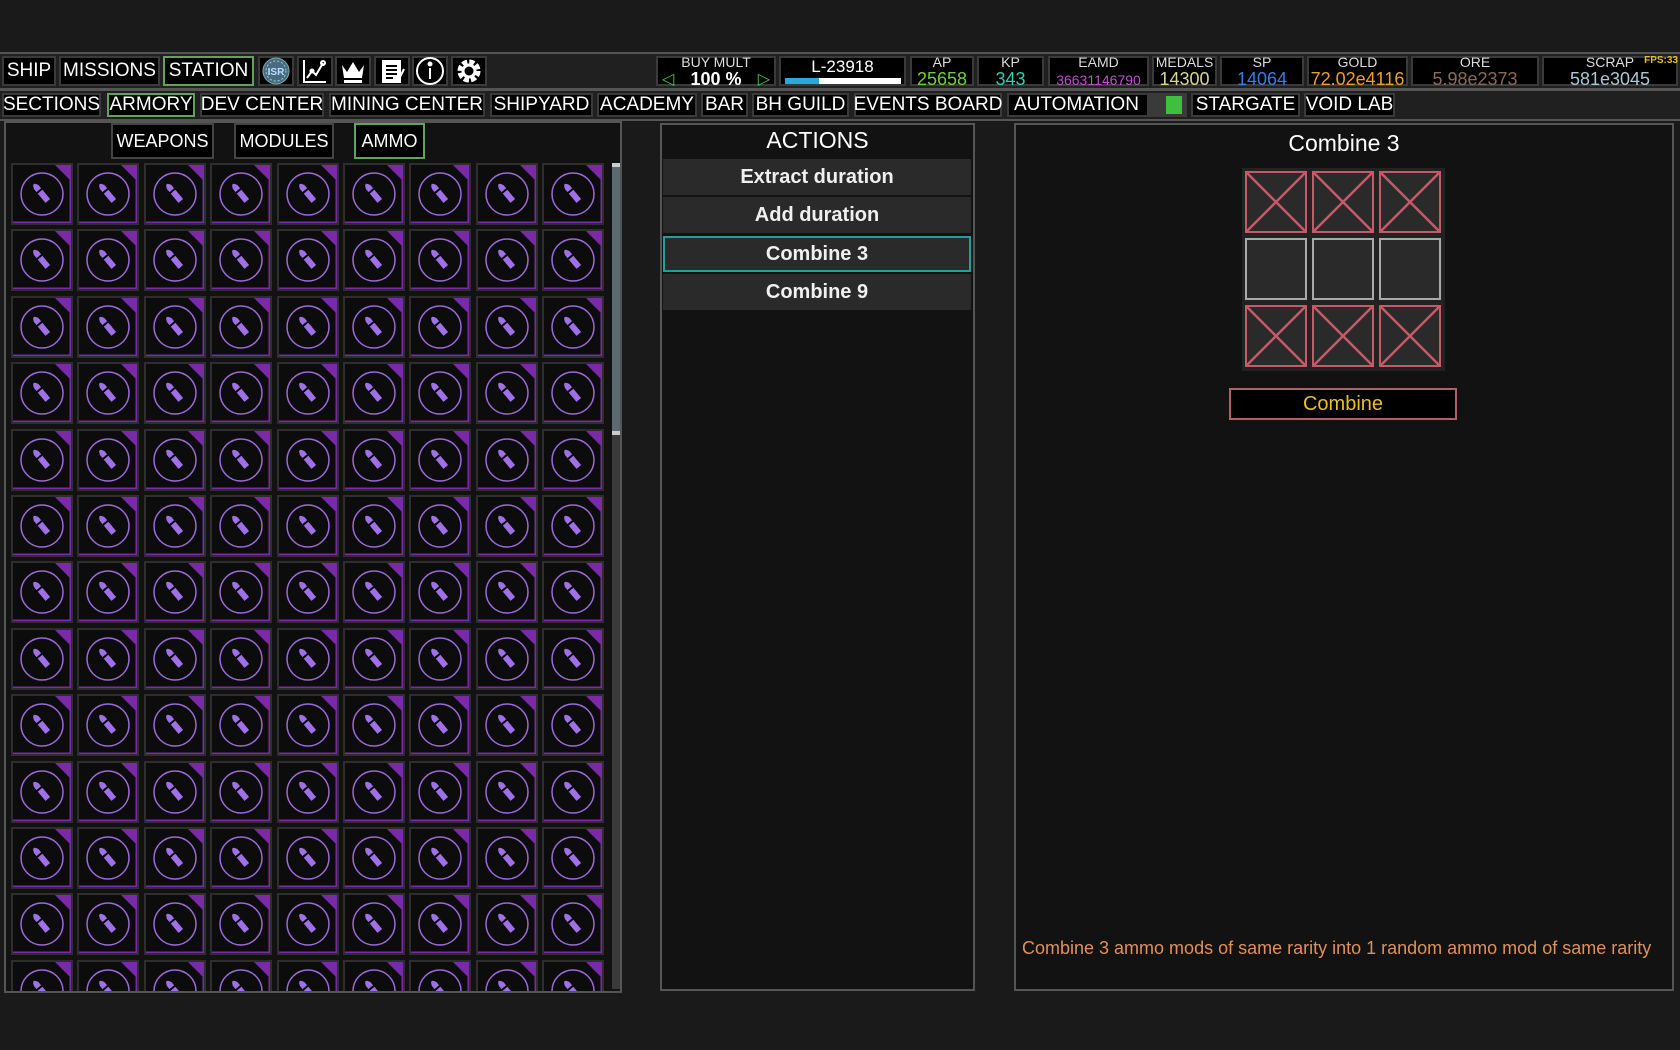 Image resolution: width=1680 pixels, height=1050 pixels. I want to click on decrease-arrow-icon: ◁, so click(668, 80).